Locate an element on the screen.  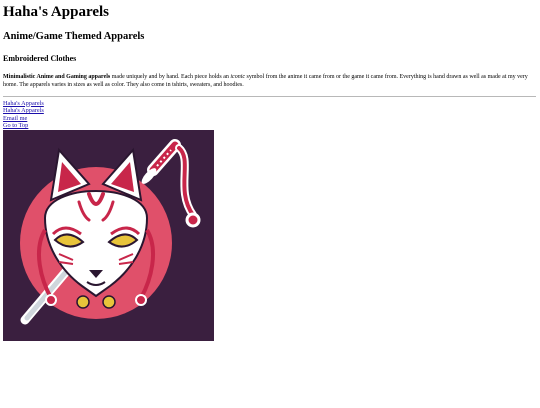
page-subtitle: Anime/Game Themed Apparels is located at coordinates (74, 36).